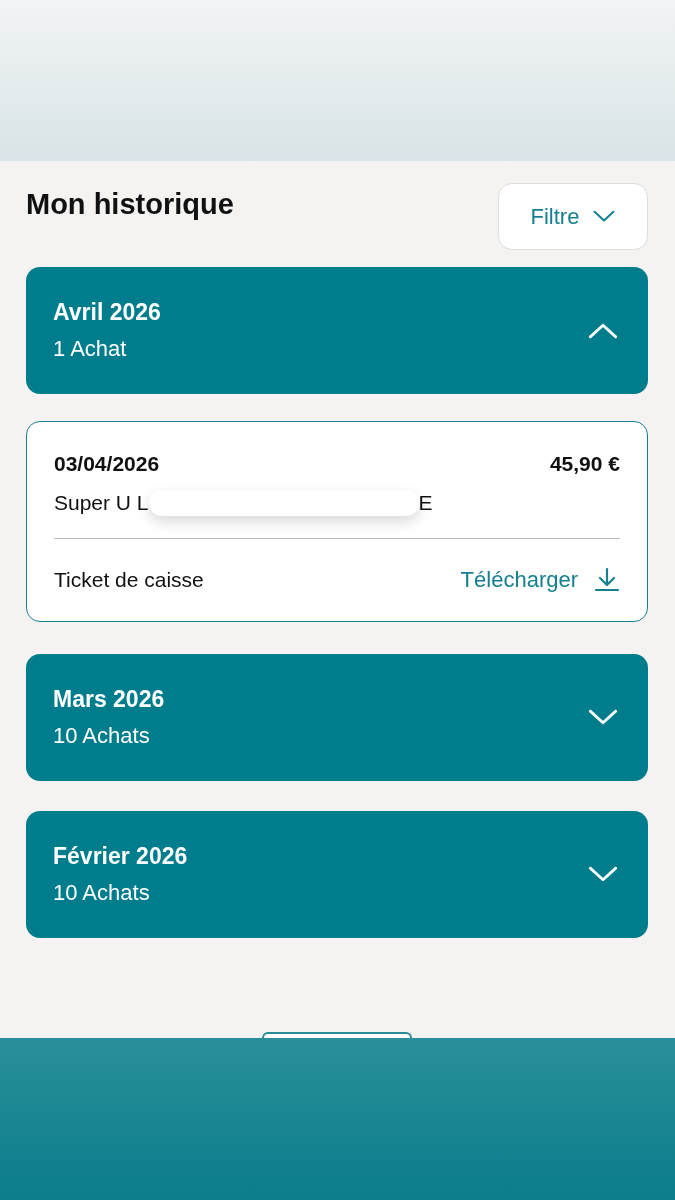 The image size is (675, 1200). What do you see at coordinates (607, 580) in the screenshot?
I see `download-icon` at bounding box center [607, 580].